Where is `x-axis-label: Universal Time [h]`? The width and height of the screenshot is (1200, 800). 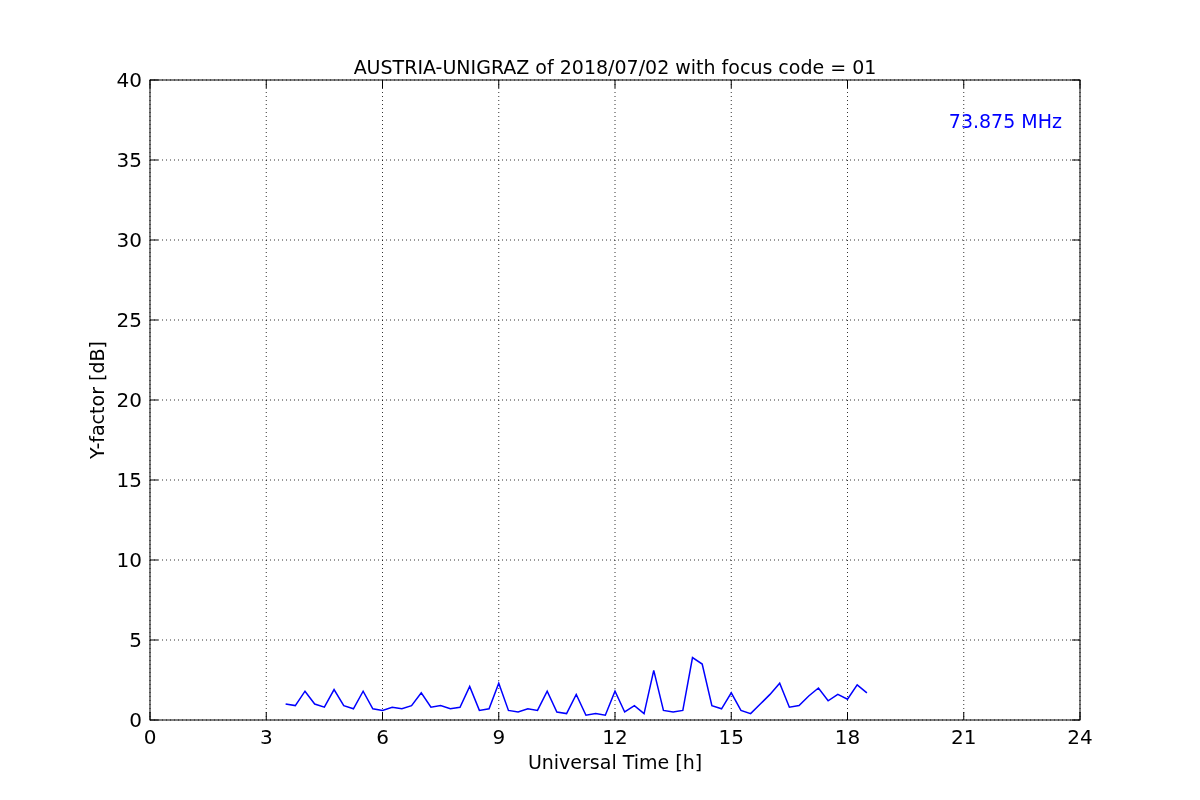
x-axis-label: Universal Time [h] is located at coordinates (615, 762).